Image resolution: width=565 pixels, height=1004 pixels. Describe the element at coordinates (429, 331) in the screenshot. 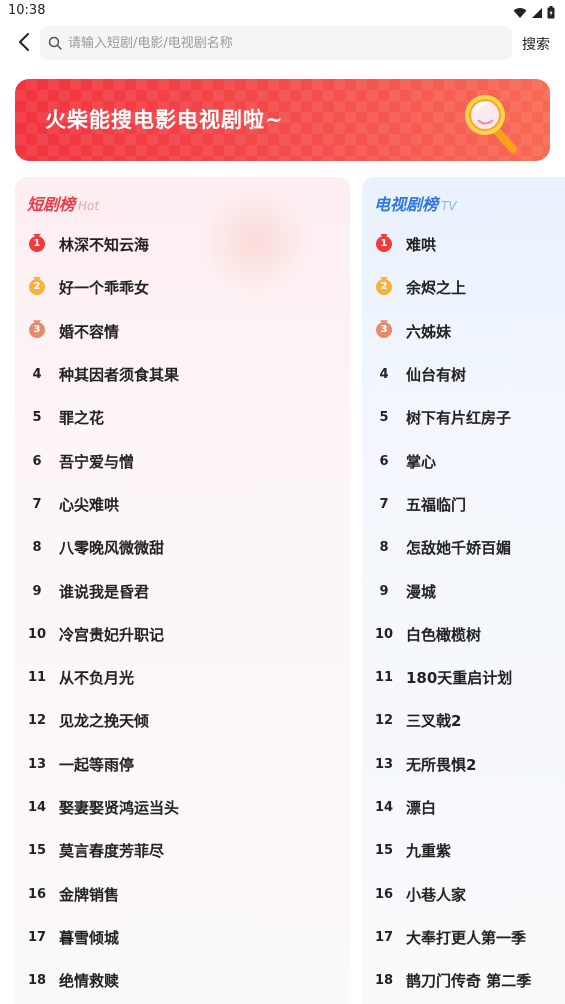

I see `ranking-item-title: 六姊妹` at that location.